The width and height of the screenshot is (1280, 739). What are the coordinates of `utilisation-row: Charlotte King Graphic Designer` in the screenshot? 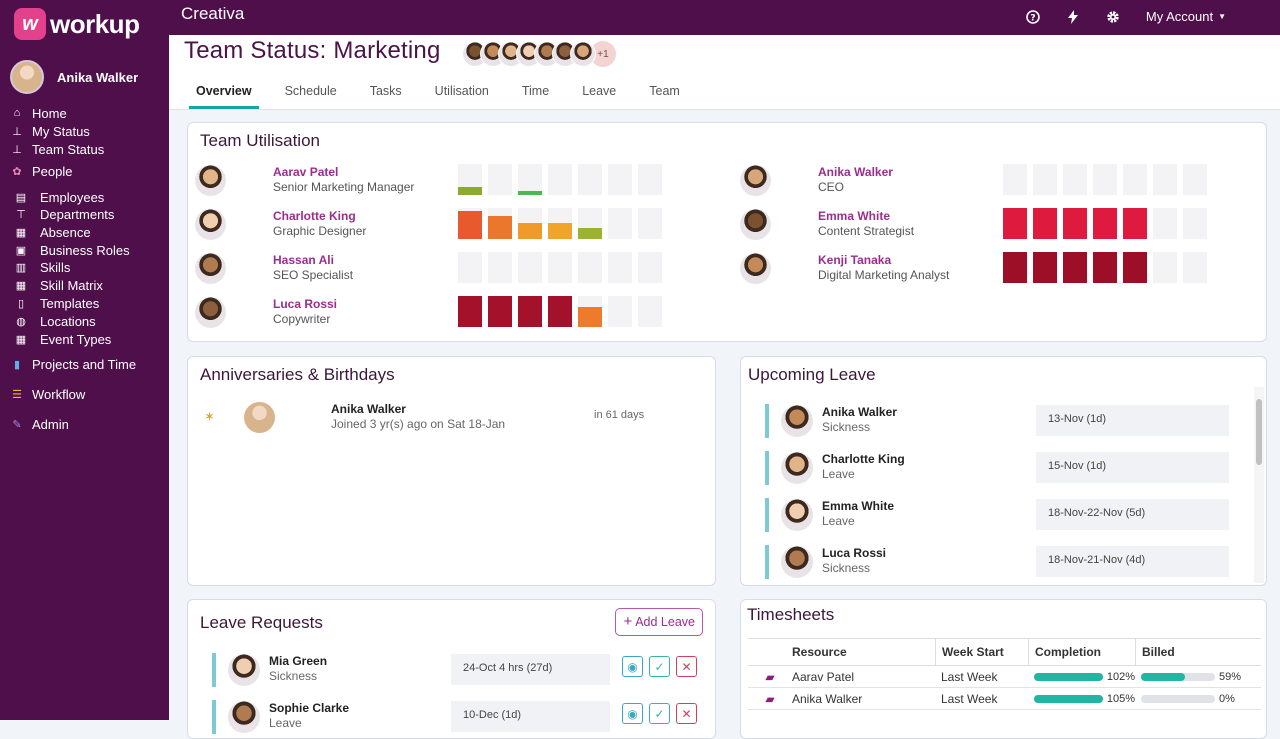 It's located at (455, 225).